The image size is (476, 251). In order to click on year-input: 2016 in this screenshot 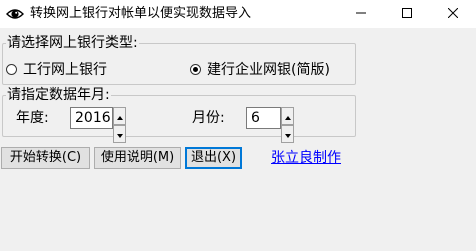, I will do `click(91, 118)`.